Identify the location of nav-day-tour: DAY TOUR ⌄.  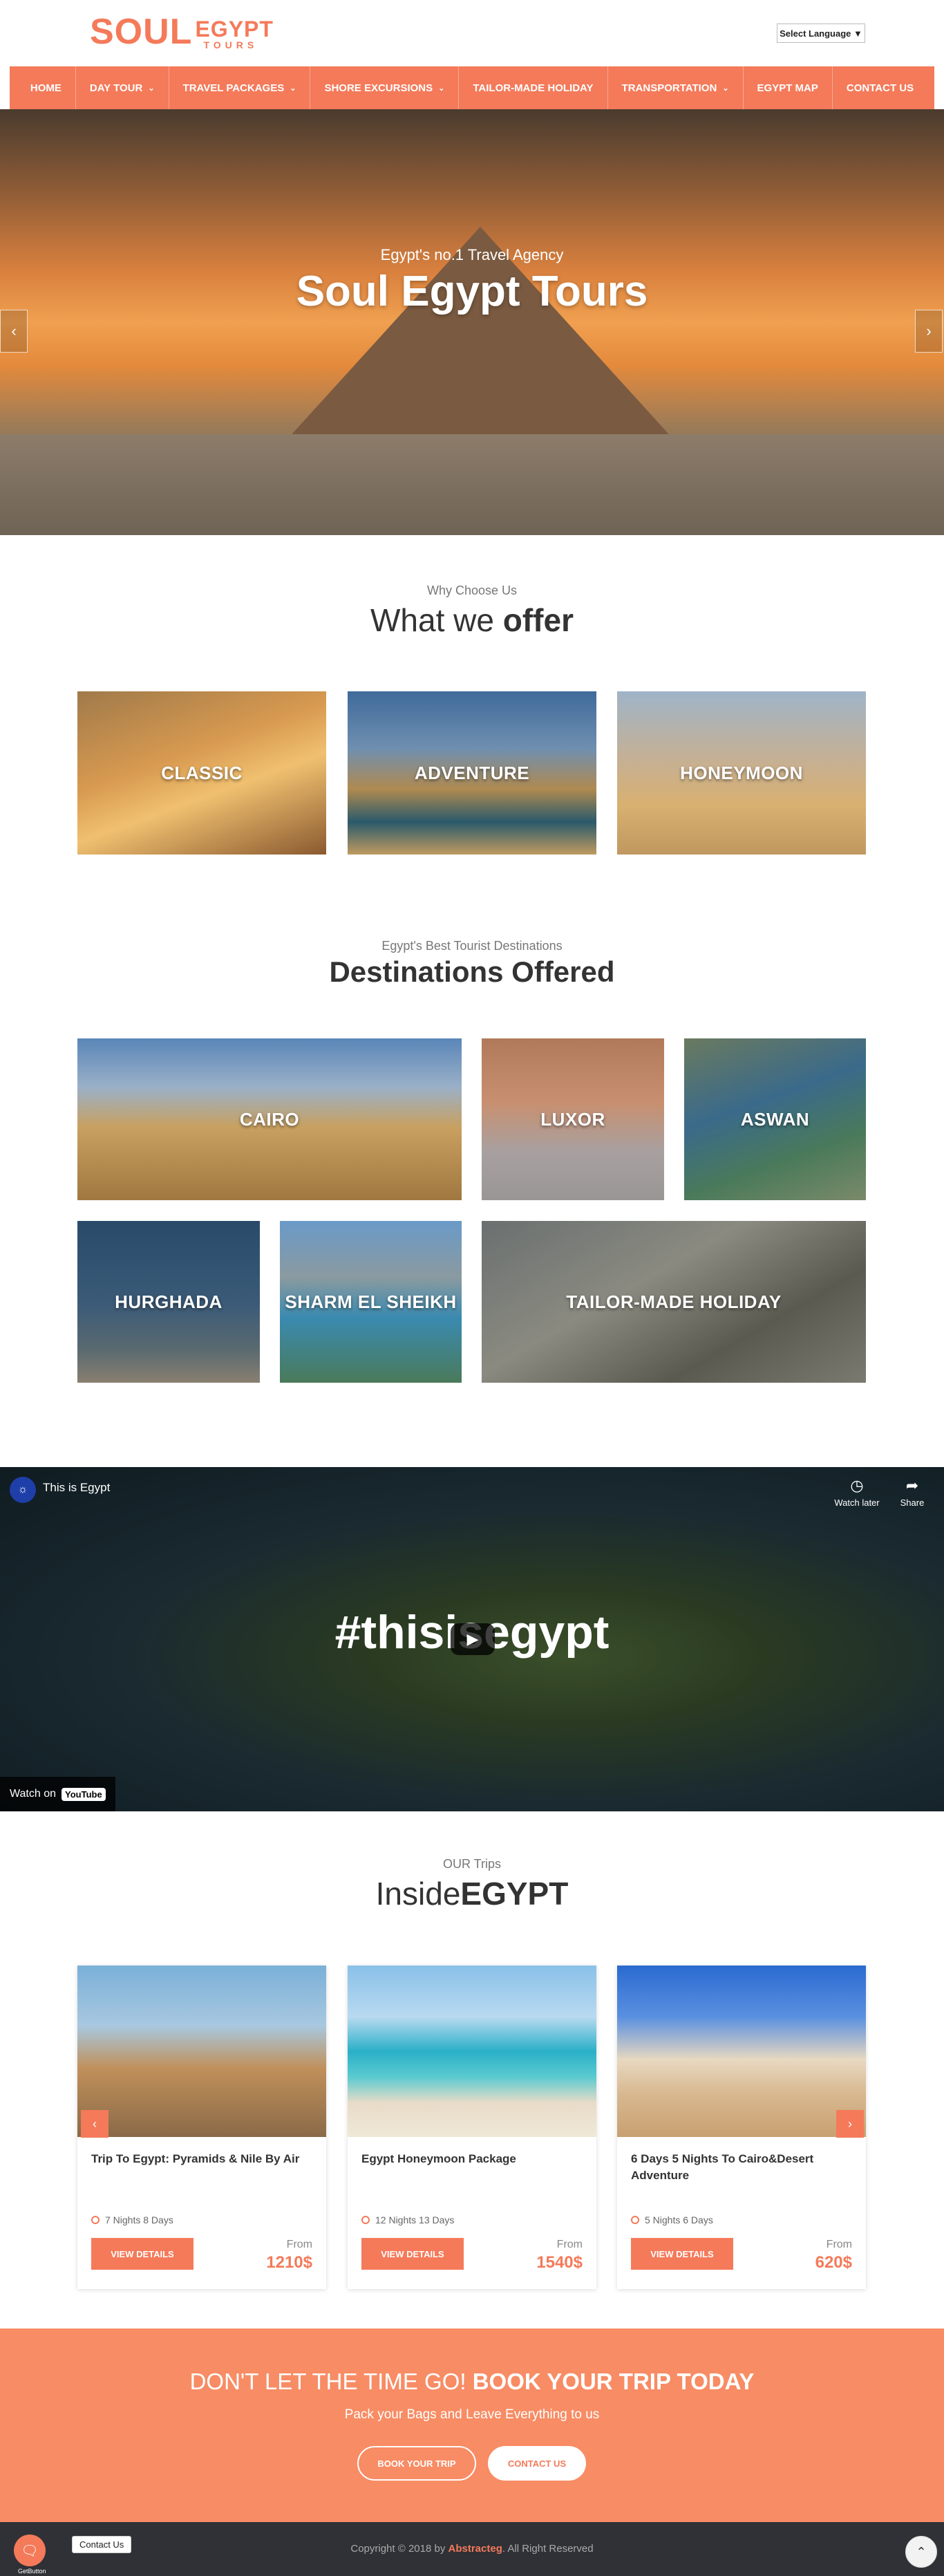
(122, 87).